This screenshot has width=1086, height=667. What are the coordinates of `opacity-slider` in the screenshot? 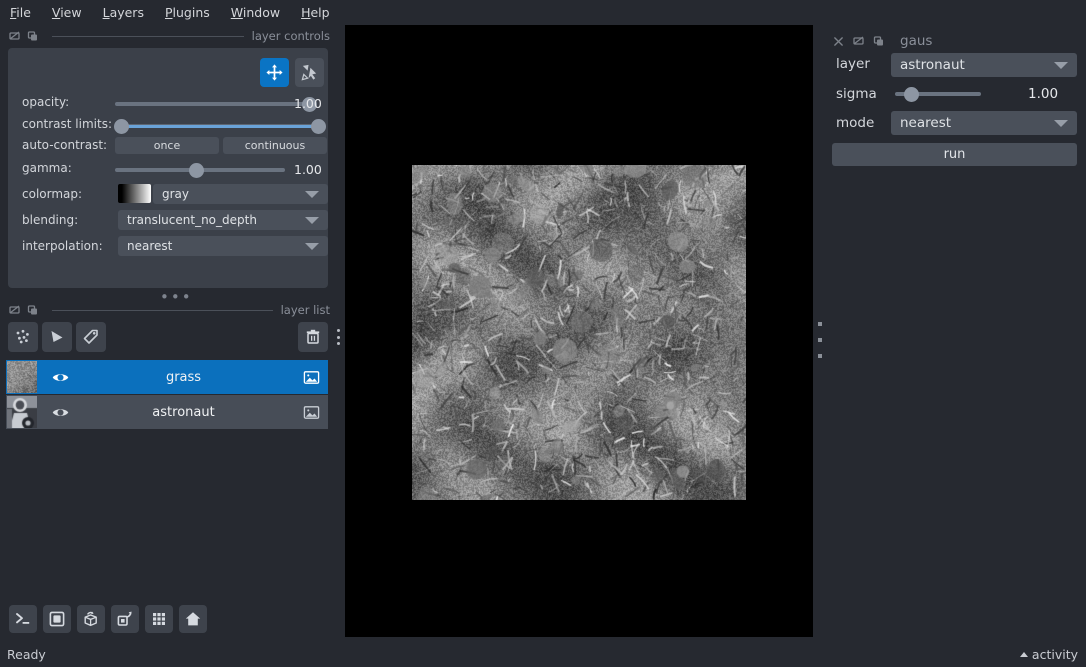 It's located at (216, 104).